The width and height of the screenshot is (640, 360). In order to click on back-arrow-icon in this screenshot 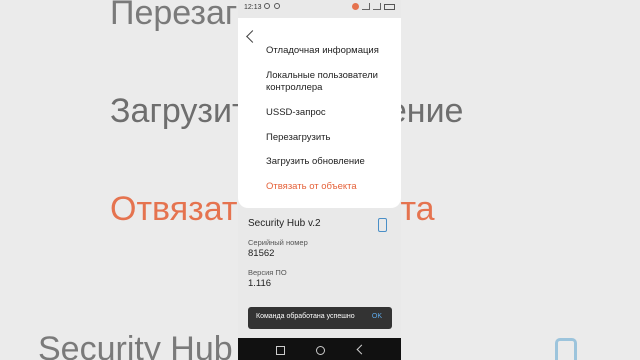, I will do `click(252, 36)`.